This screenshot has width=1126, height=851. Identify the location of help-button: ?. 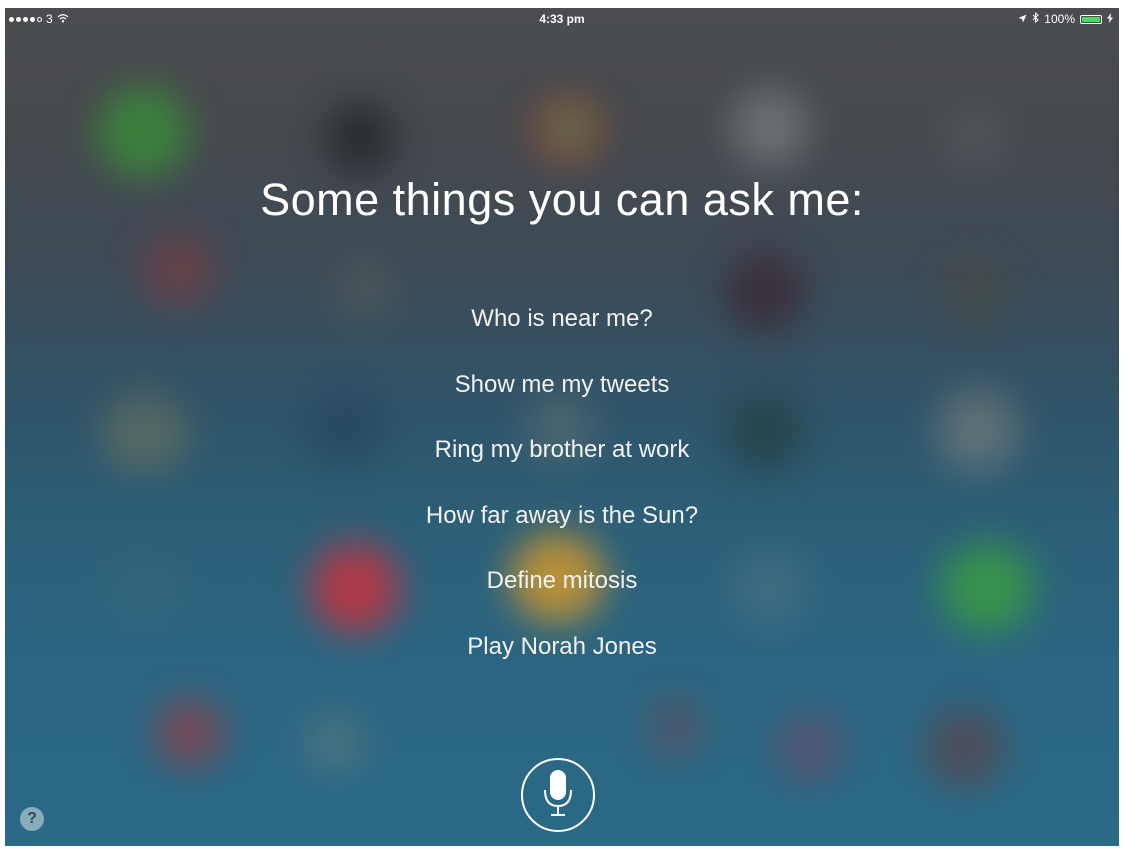
(32, 819).